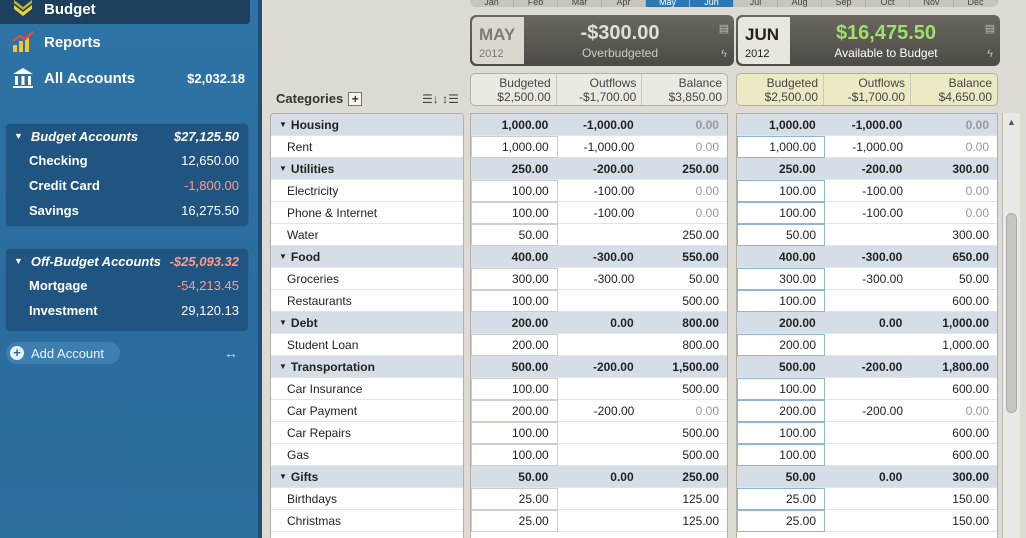  Describe the element at coordinates (430, 99) in the screenshot. I see `collapse-all-icon: ☰↓` at that location.